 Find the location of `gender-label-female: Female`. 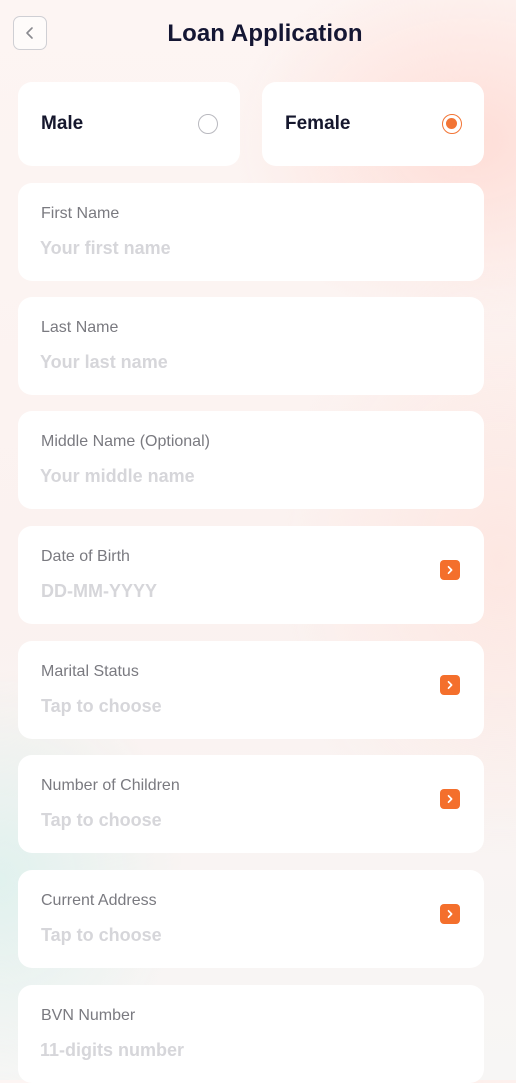

gender-label-female: Female is located at coordinates (318, 123).